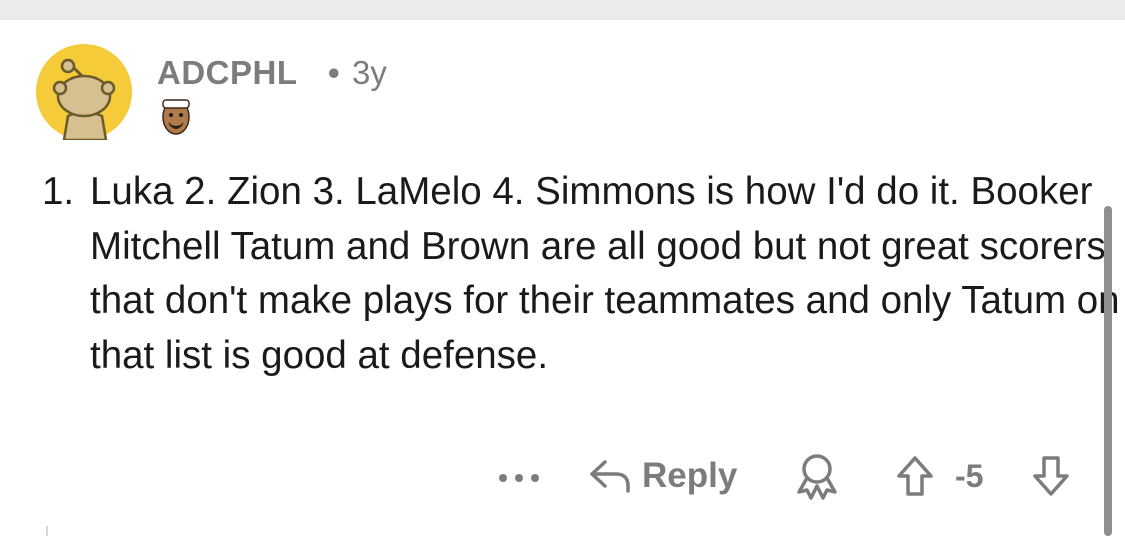 The width and height of the screenshot is (1125, 536). I want to click on snoo-avatar-icon, so click(84, 92).